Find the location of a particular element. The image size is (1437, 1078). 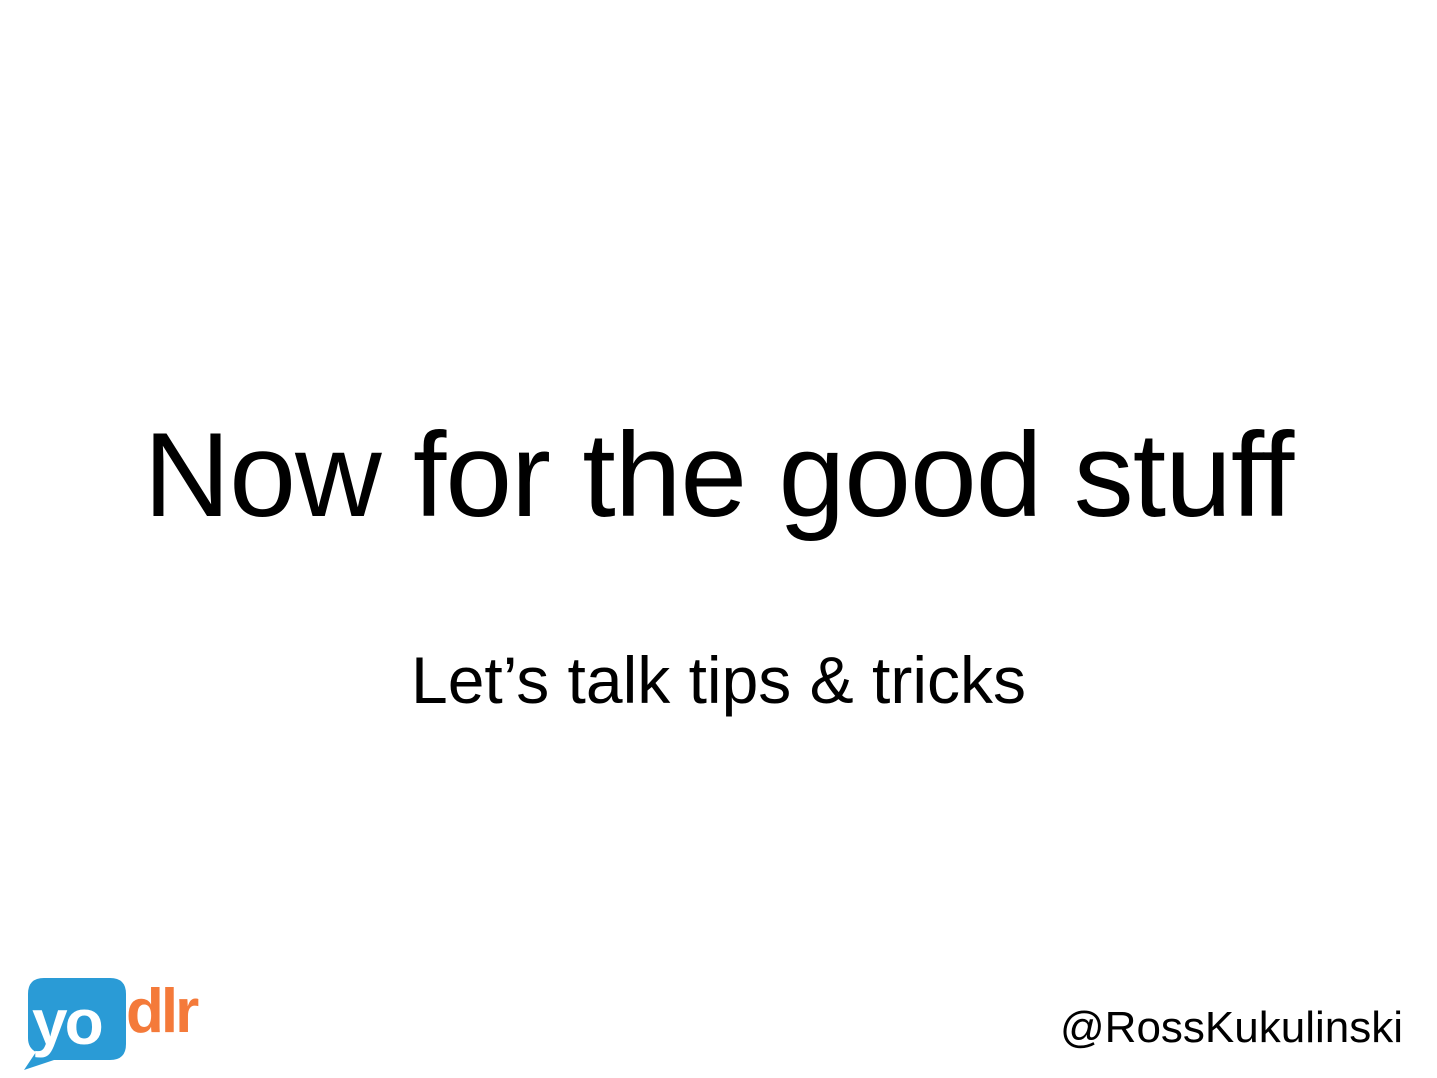

slide-title: Now for the good stuff is located at coordinates (719, 475).